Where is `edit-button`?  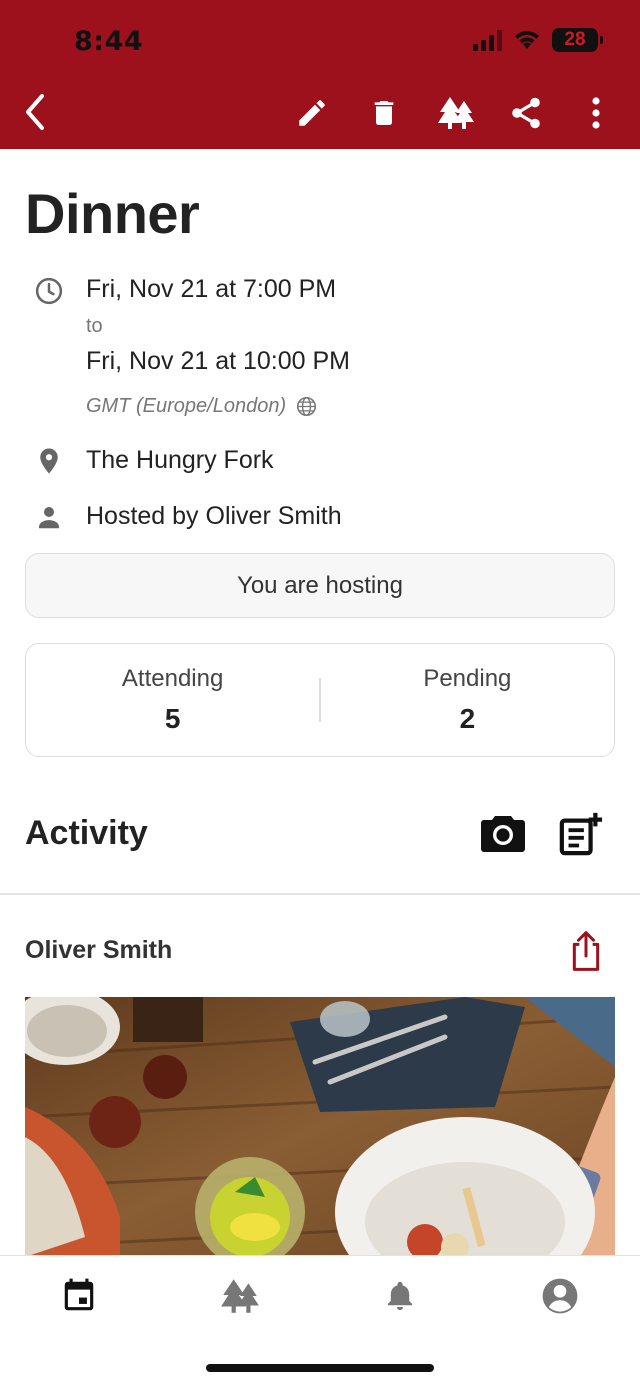 edit-button is located at coordinates (312, 113).